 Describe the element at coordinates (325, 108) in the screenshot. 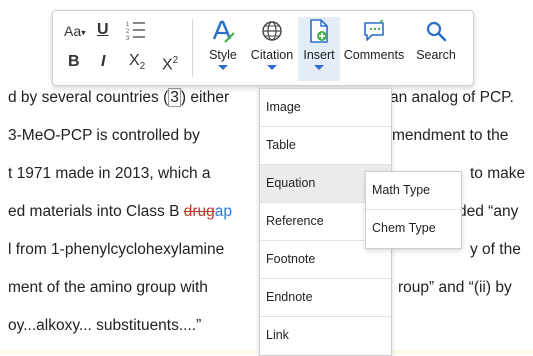

I see `menu-item-image: Image` at that location.